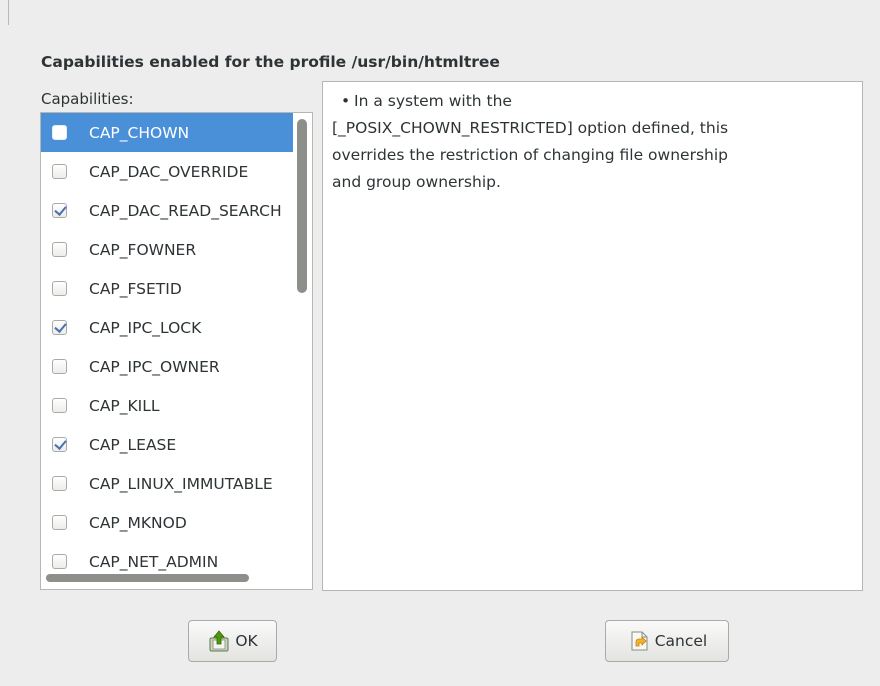 The width and height of the screenshot is (880, 686). I want to click on ok-icon, so click(219, 641).